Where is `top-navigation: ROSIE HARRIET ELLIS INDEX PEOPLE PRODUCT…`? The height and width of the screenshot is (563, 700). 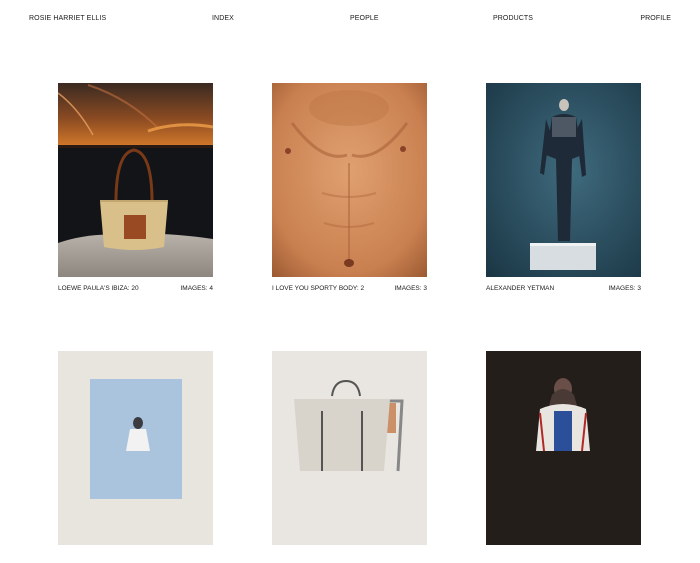 top-navigation: ROSIE HARRIET ELLIS INDEX PEOPLE PRODUCT… is located at coordinates (350, 21).